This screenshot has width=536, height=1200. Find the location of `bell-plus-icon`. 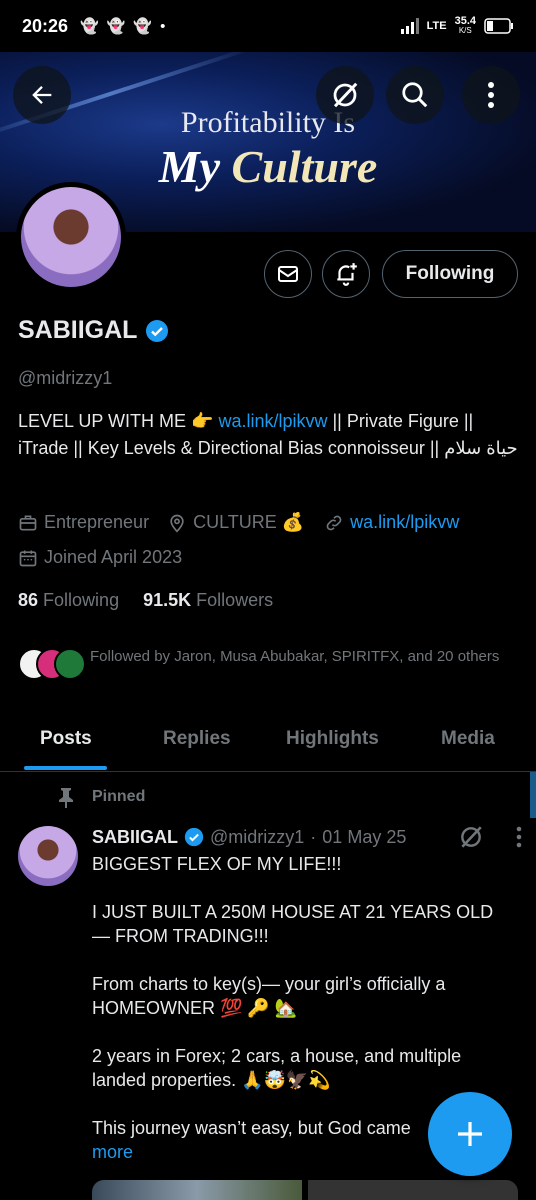

bell-plus-icon is located at coordinates (347, 274).